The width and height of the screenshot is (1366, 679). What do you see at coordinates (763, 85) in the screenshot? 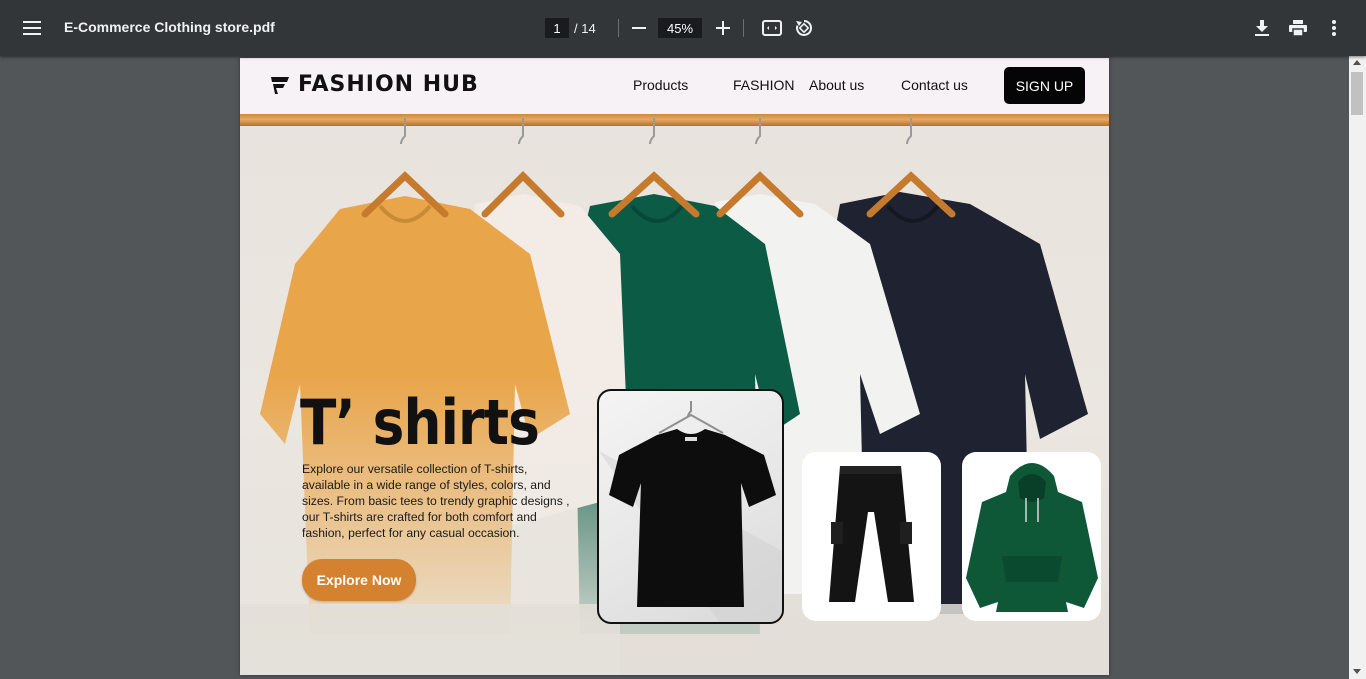
I see `nav-fashion: FASHION` at bounding box center [763, 85].